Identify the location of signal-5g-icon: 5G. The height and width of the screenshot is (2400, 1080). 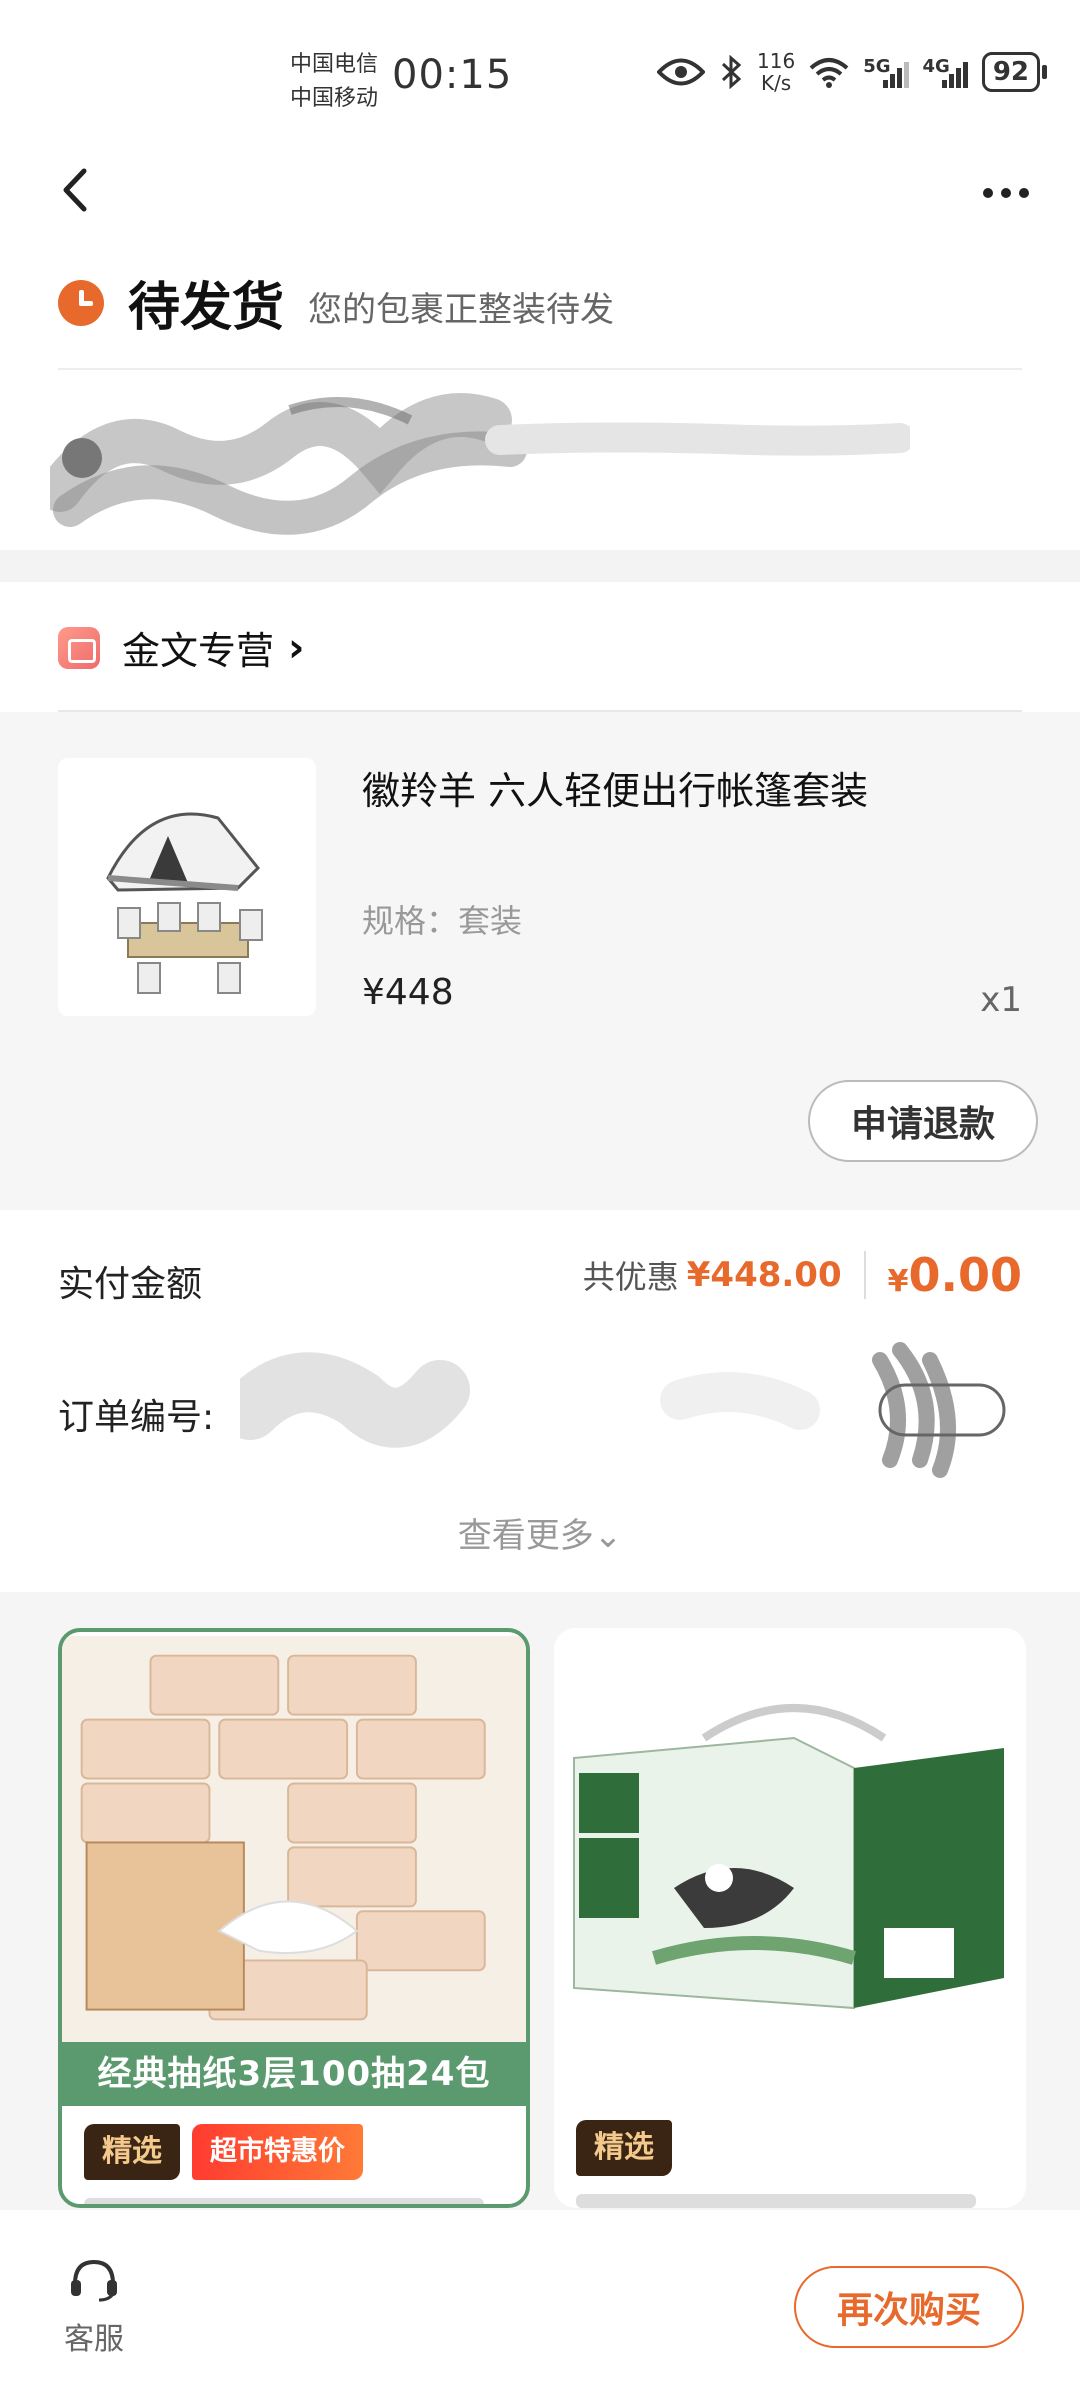
(886, 72).